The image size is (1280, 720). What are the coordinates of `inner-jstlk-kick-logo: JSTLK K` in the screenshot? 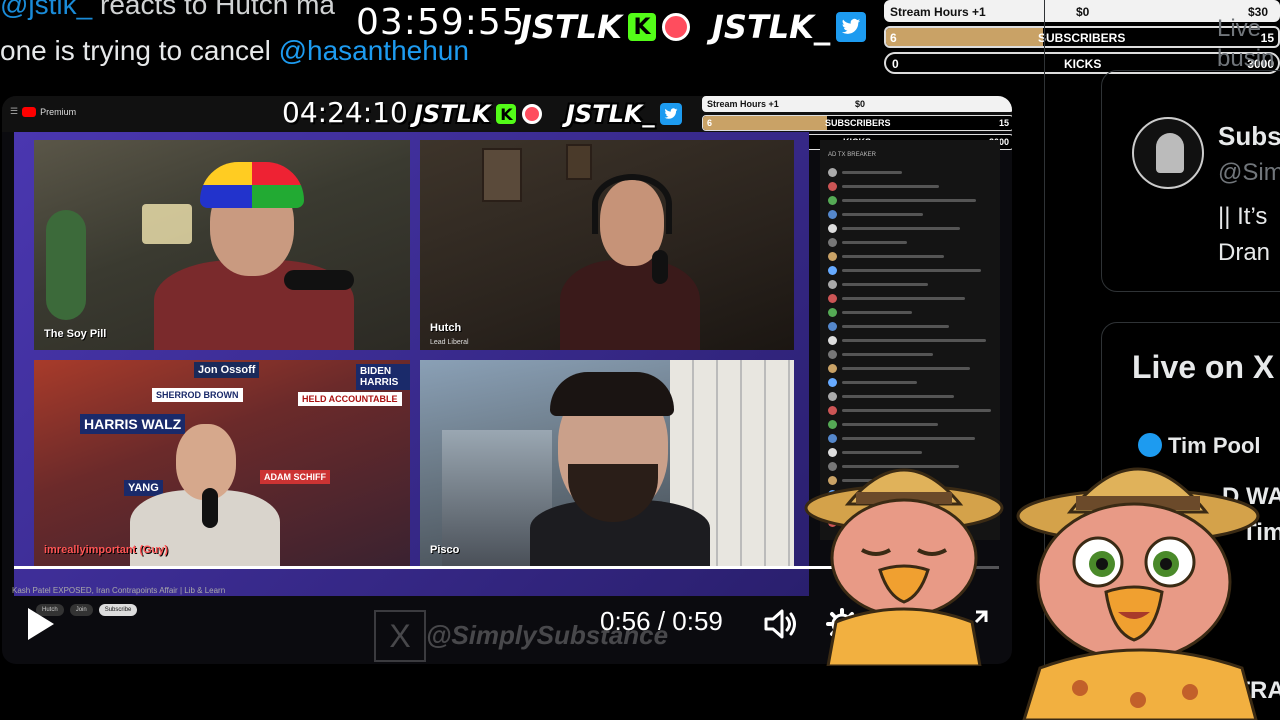 It's located at (478, 114).